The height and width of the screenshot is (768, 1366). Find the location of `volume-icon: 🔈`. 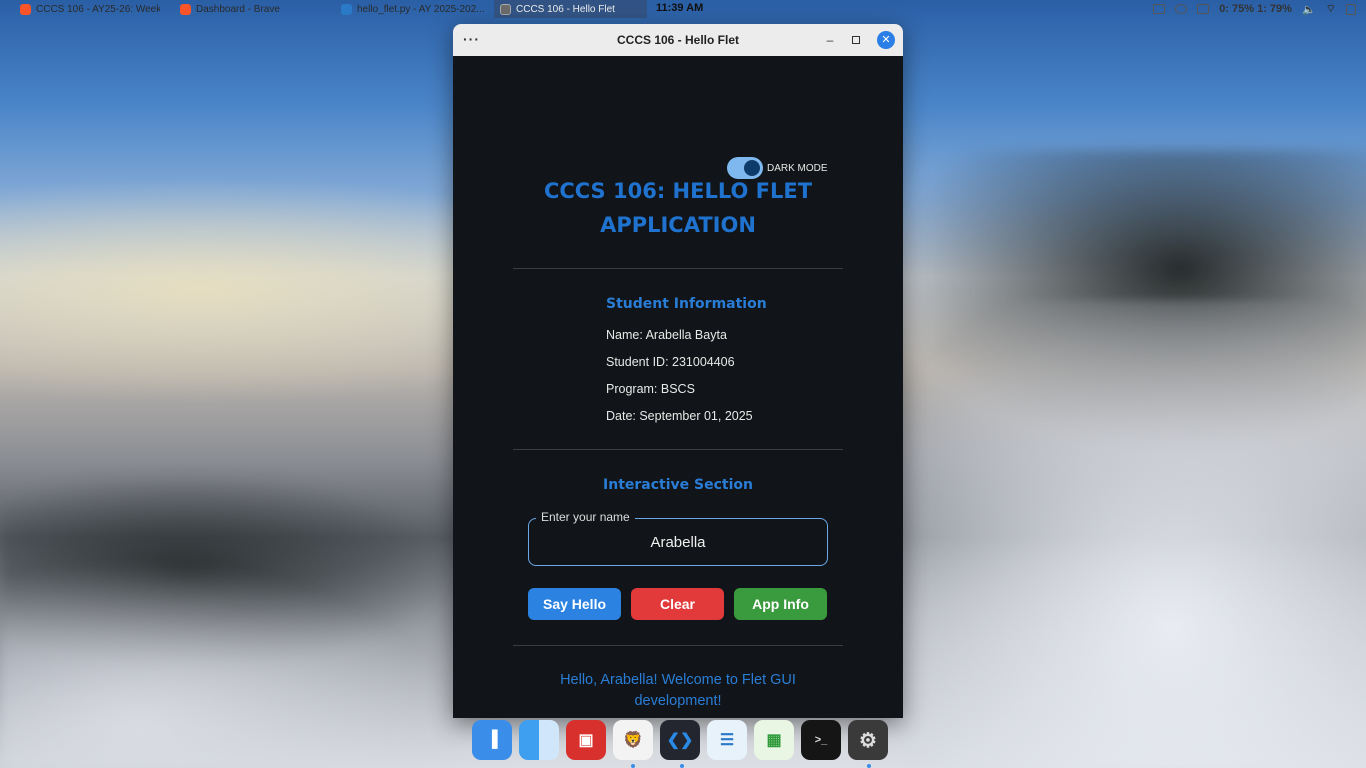

volume-icon: 🔈 is located at coordinates (1309, 9).